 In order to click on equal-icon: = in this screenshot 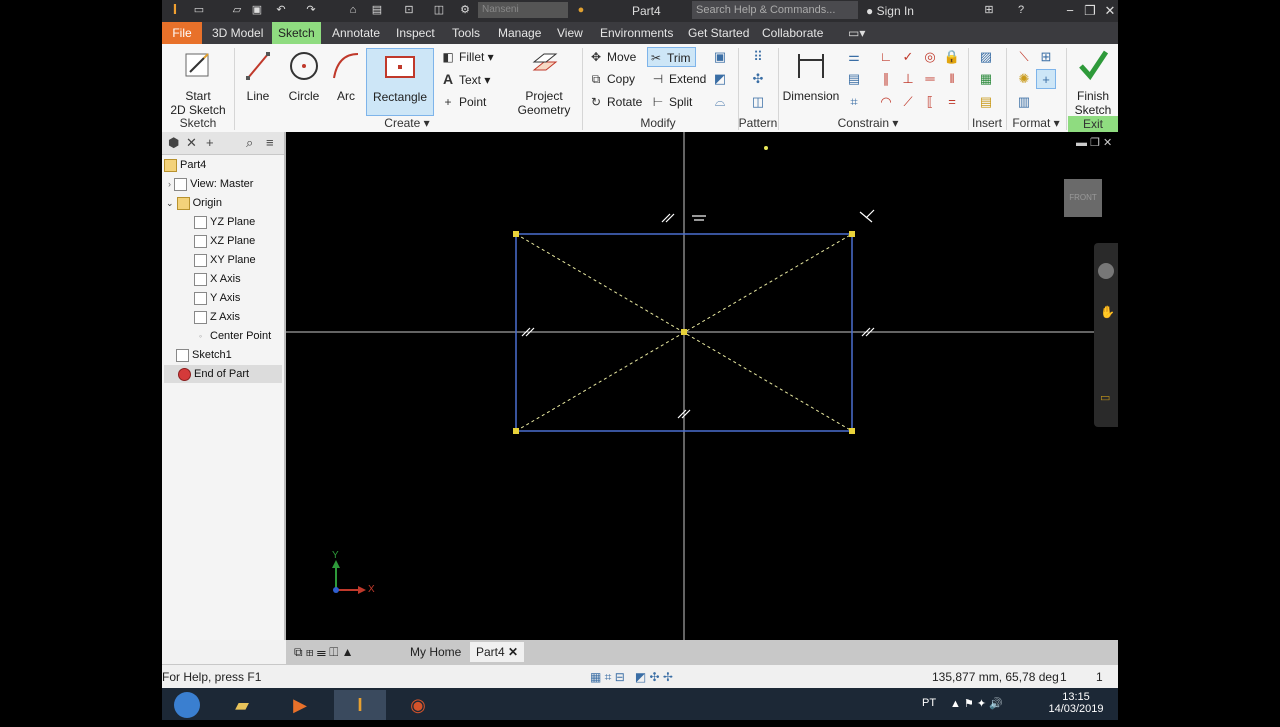, I will do `click(952, 102)`.